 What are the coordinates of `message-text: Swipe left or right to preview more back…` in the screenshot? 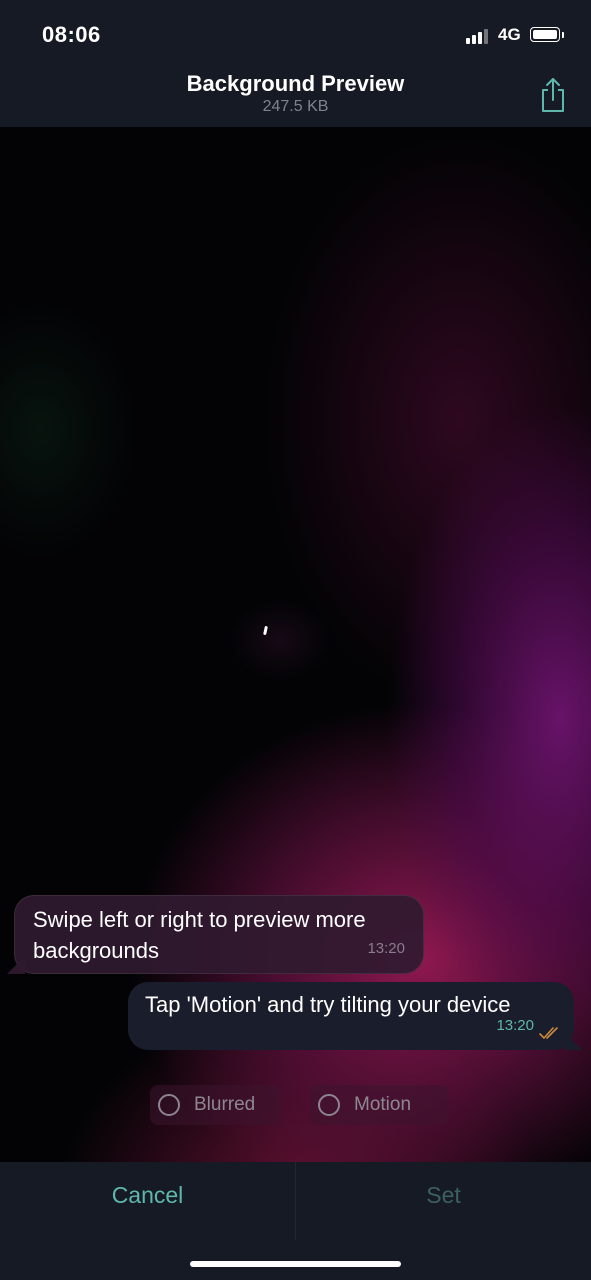 It's located at (199, 935).